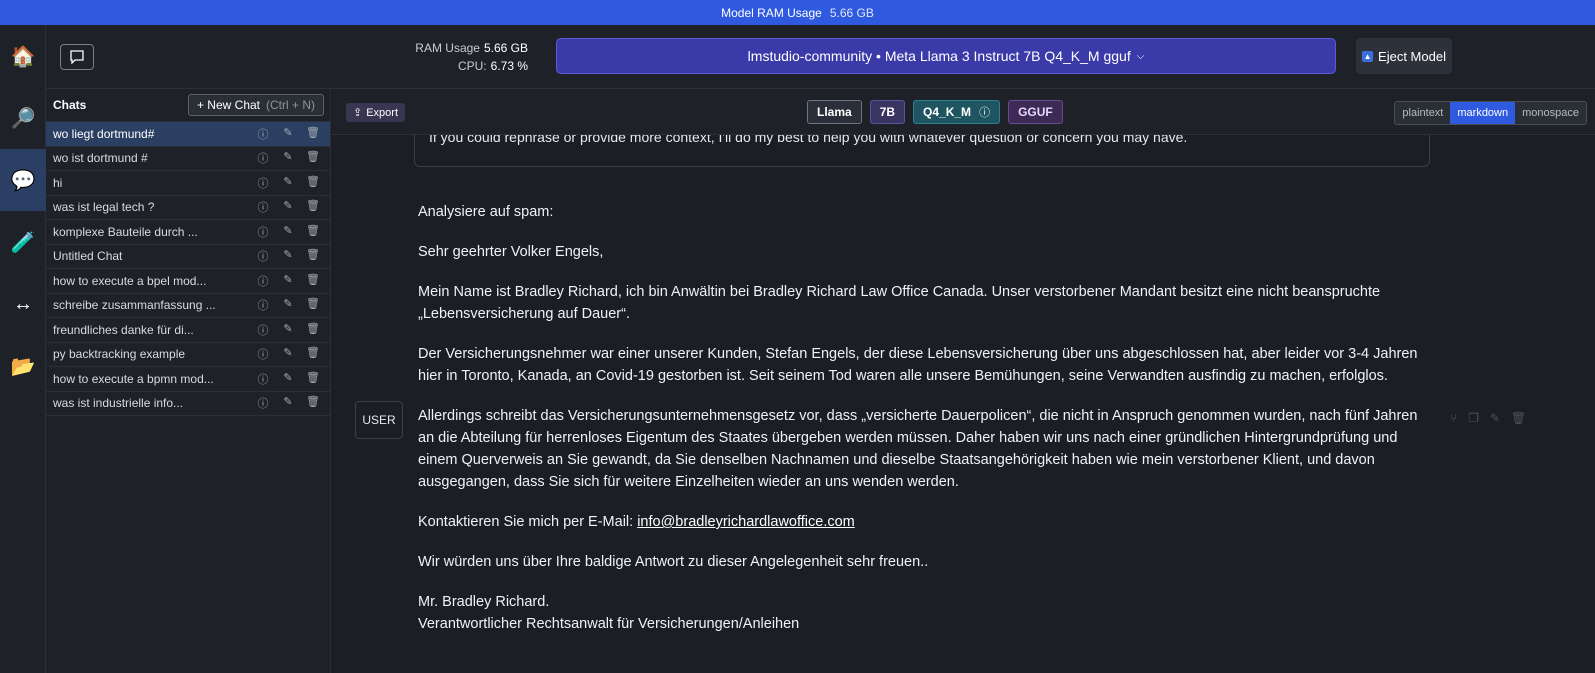  What do you see at coordinates (358, 113) in the screenshot?
I see `export-icon: ⇪` at bounding box center [358, 113].